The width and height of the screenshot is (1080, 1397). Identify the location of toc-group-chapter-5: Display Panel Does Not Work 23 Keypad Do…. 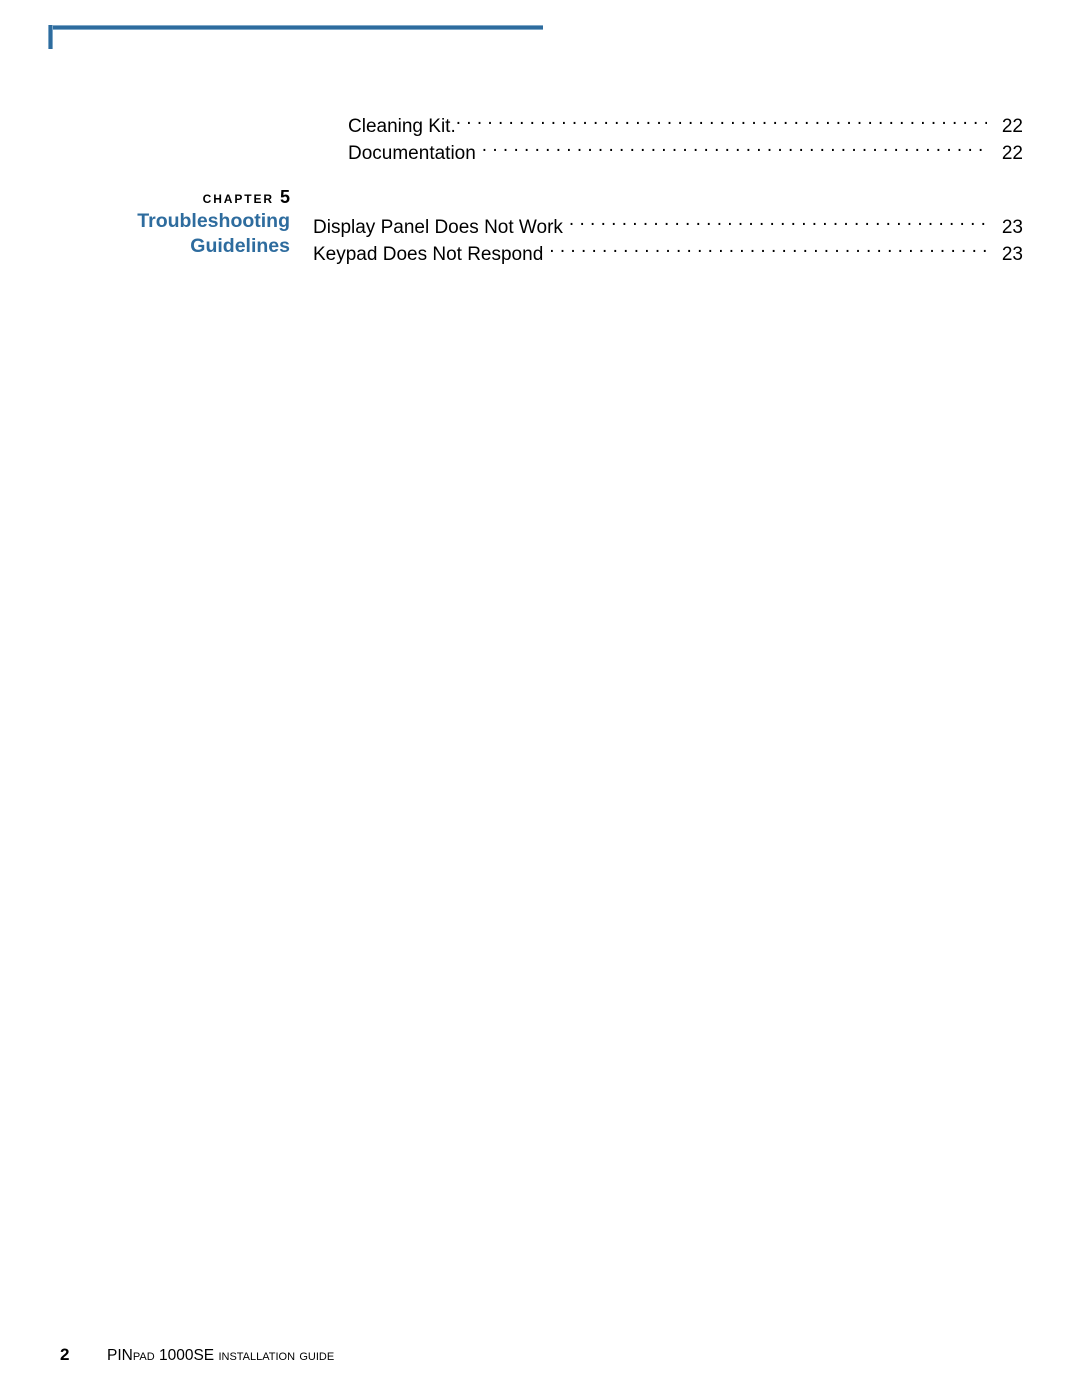
(668, 241).